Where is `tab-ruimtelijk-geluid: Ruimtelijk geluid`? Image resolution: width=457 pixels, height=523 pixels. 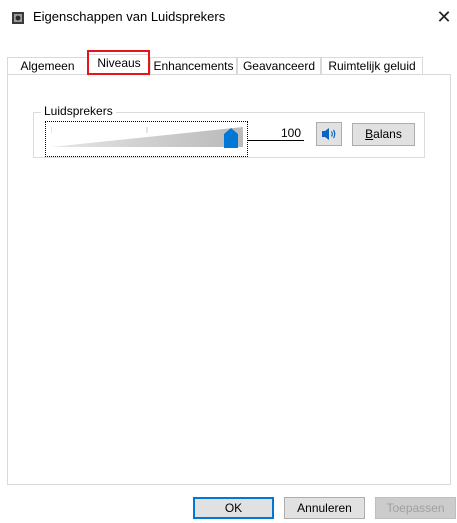 tab-ruimtelijk-geluid: Ruimtelijk geluid is located at coordinates (372, 66).